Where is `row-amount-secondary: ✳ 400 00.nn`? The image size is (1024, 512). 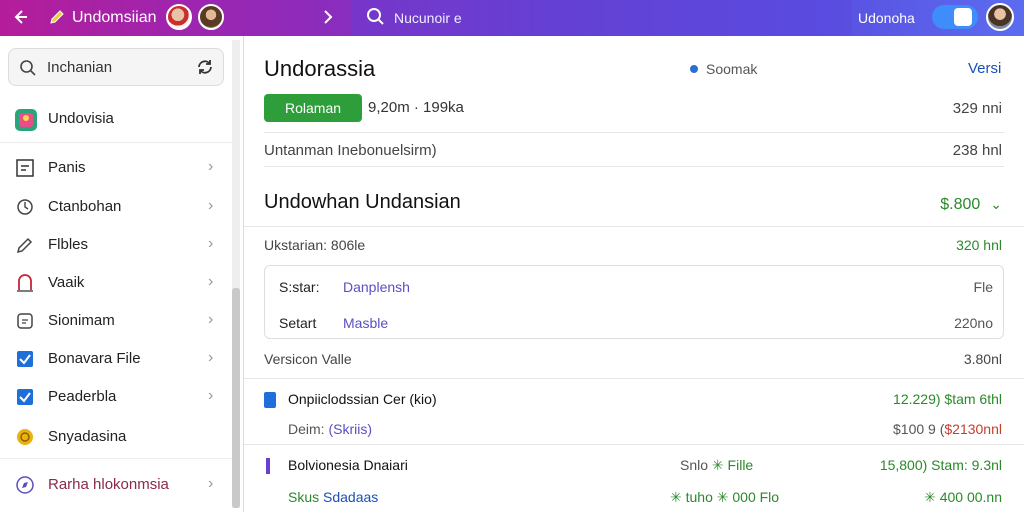
row-amount-secondary: ✳ 400 00.nn is located at coordinates (963, 497).